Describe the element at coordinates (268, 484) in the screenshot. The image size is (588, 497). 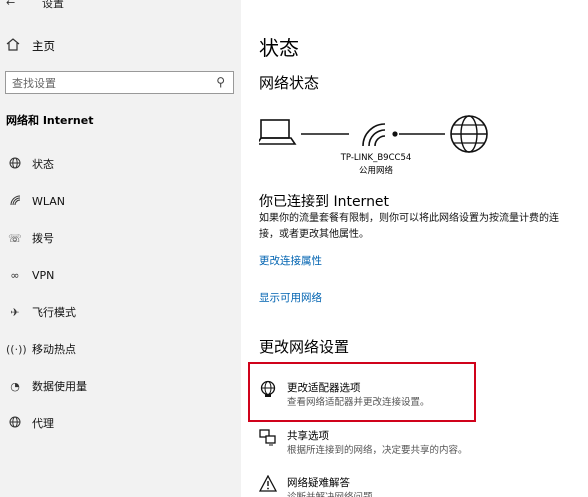
I see `warning-icon` at that location.